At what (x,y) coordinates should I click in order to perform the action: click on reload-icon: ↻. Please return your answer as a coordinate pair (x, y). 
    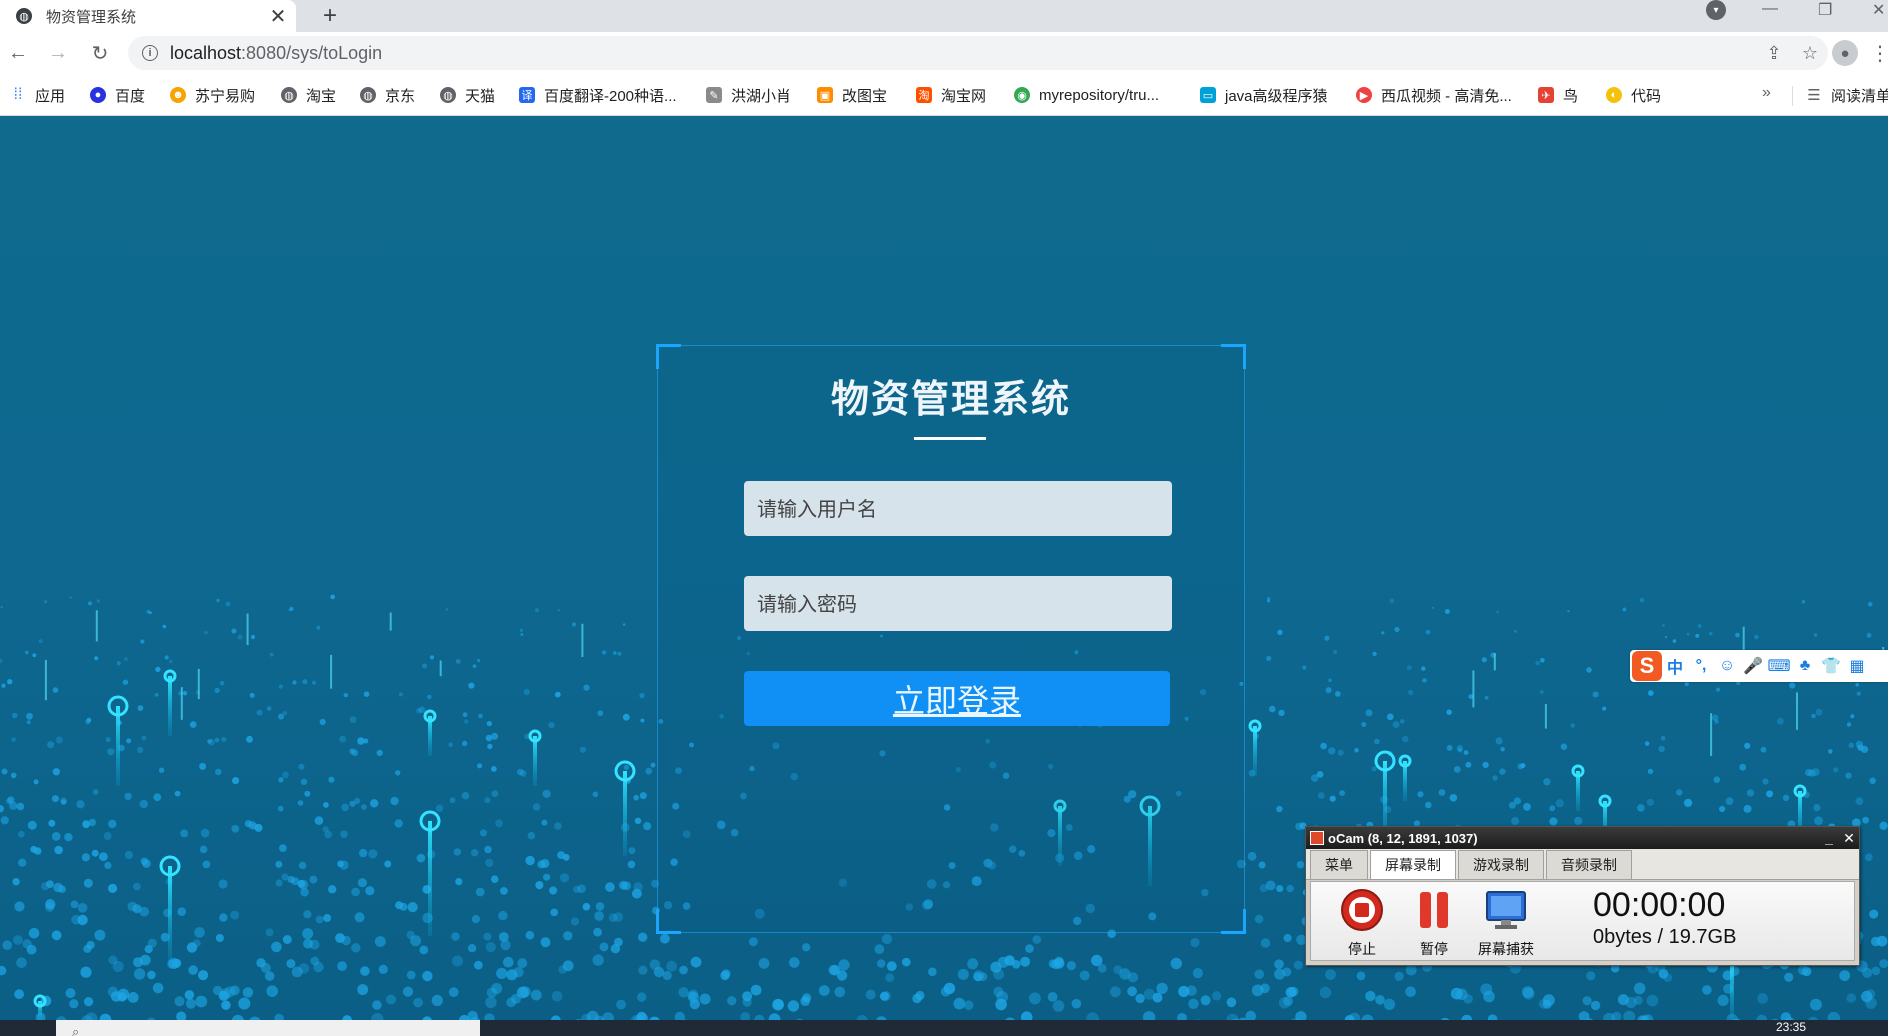
    Looking at the image, I should click on (100, 53).